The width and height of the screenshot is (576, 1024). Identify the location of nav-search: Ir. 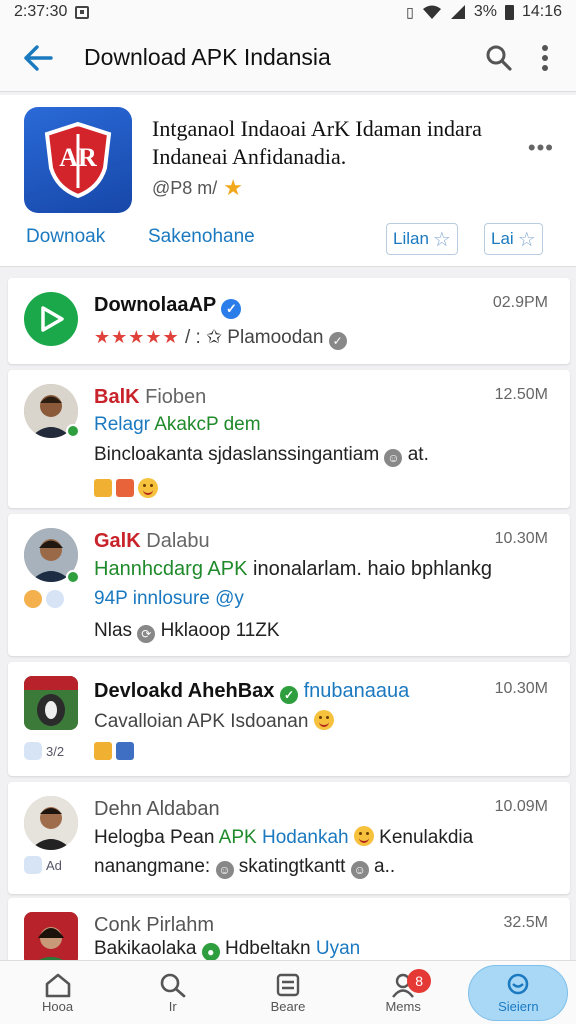
(173, 993).